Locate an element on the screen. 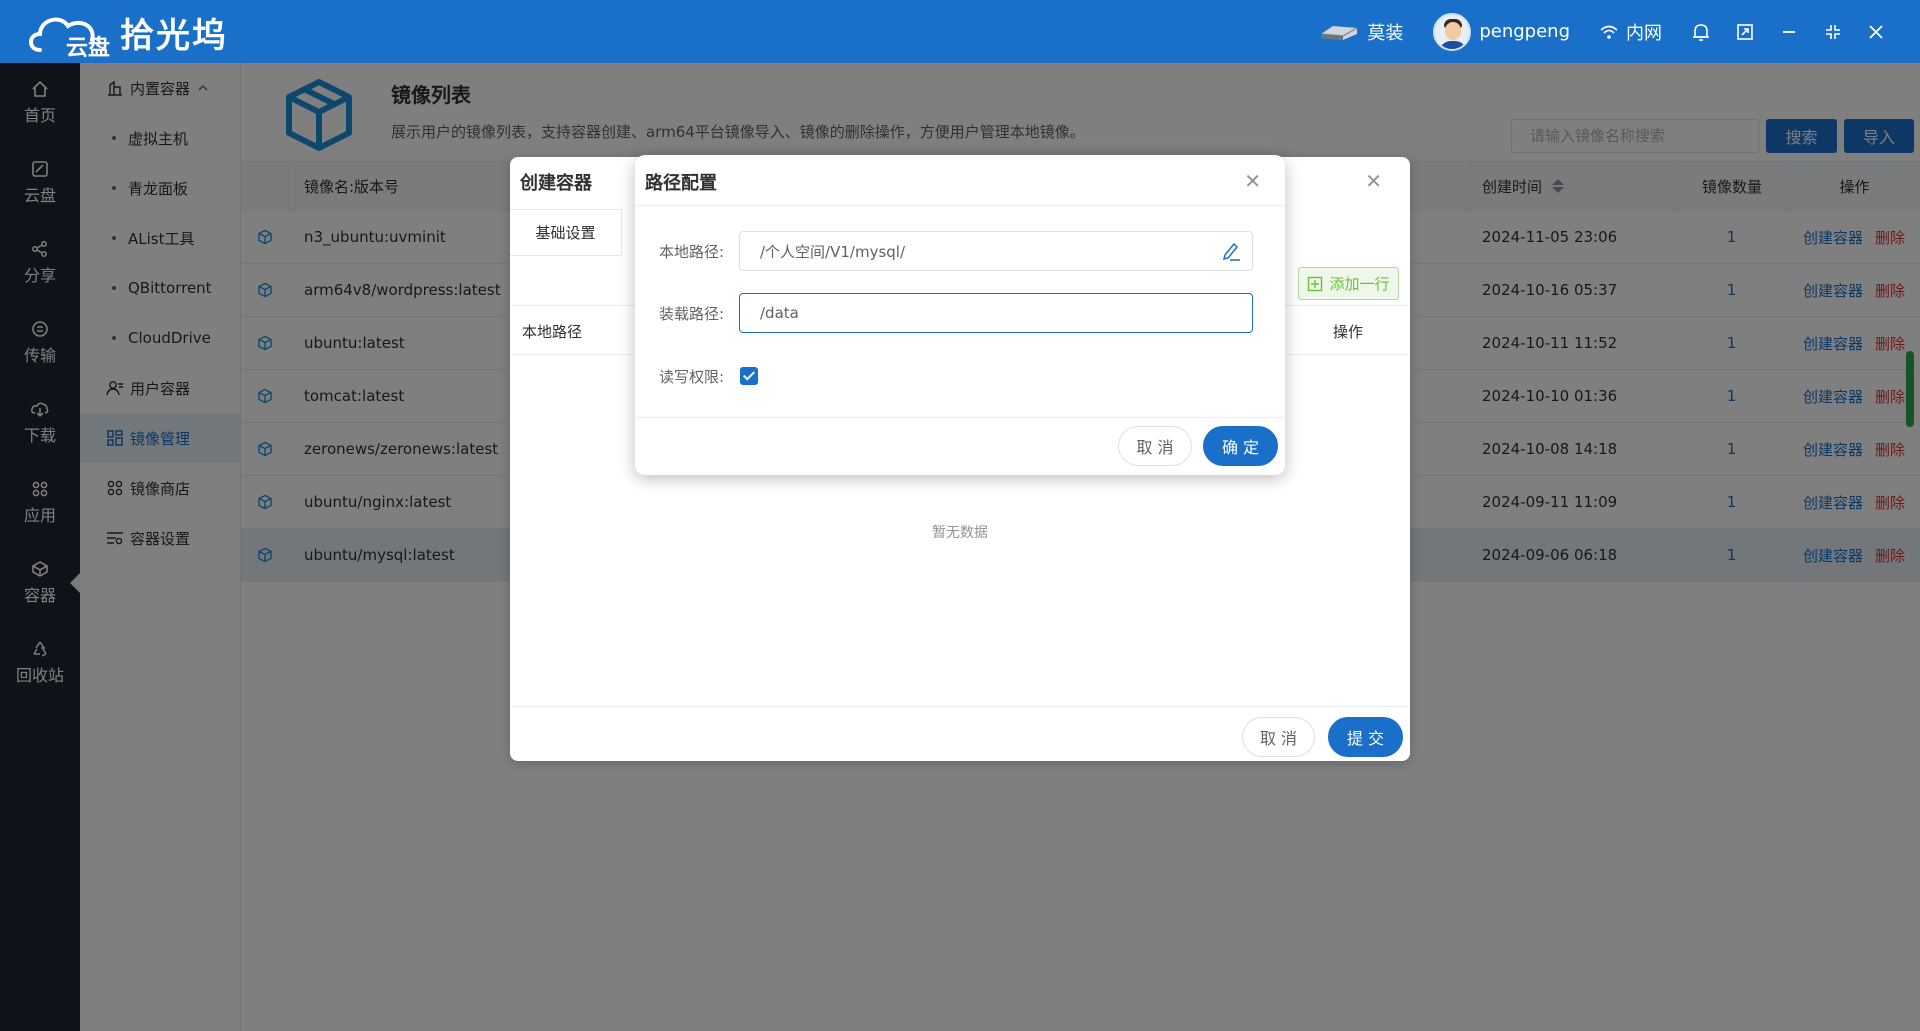 The height and width of the screenshot is (1031, 1920). col-local-path: 本地路径 is located at coordinates (552, 332).